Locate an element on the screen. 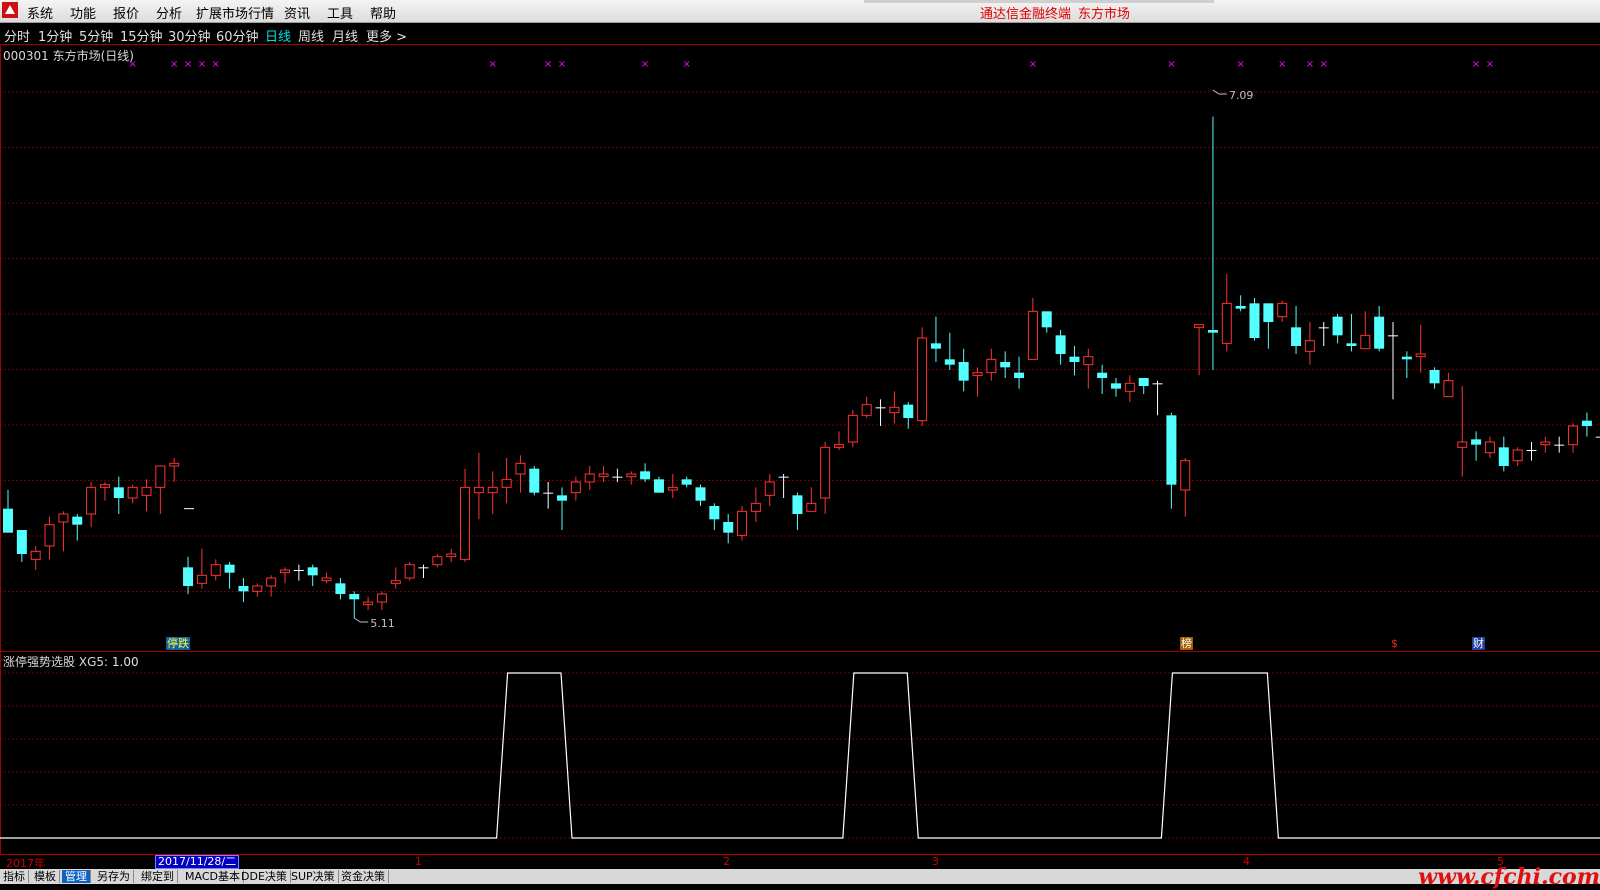 This screenshot has width=1600, height=890. tf-60min: 60分钟 is located at coordinates (237, 35).